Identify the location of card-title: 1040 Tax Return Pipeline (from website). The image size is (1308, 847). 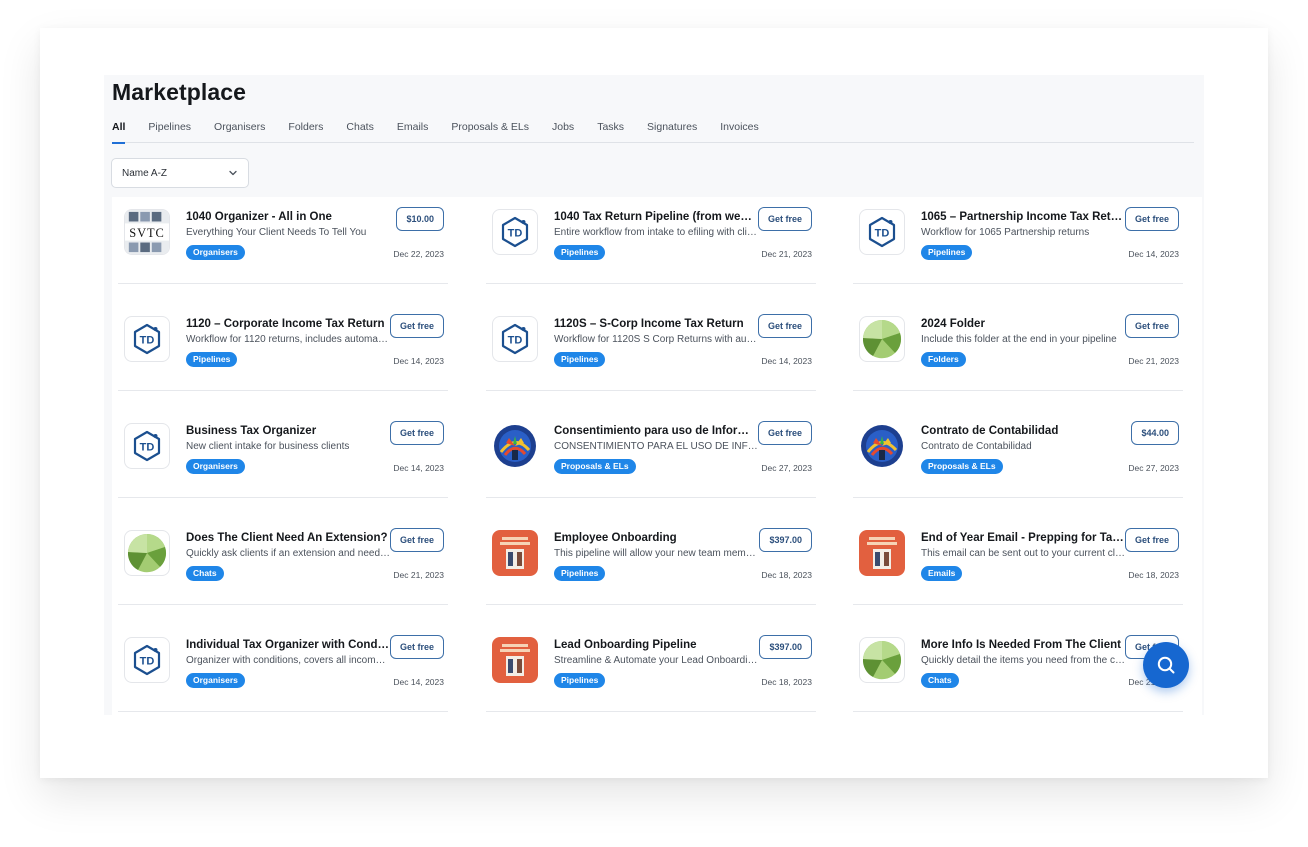
(656, 217).